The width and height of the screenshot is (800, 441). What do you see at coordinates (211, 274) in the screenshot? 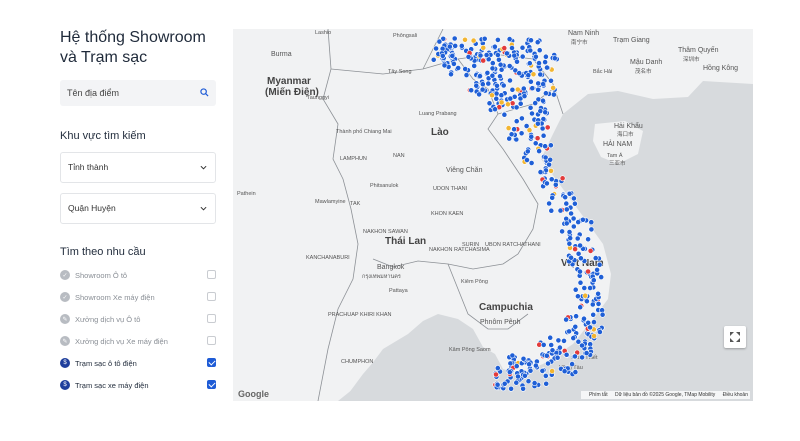
I see `checkbox` at bounding box center [211, 274].